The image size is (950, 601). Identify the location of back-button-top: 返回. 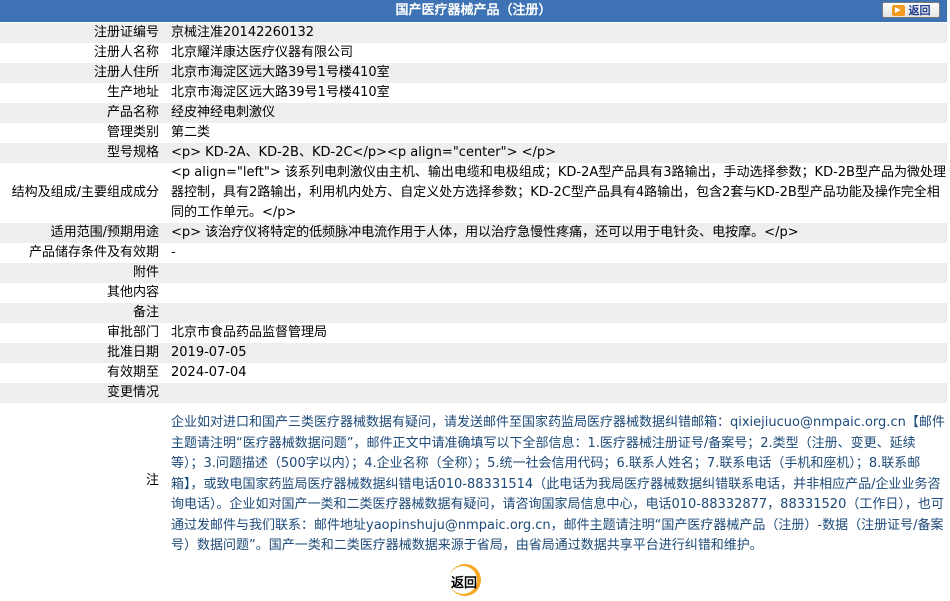
(911, 10).